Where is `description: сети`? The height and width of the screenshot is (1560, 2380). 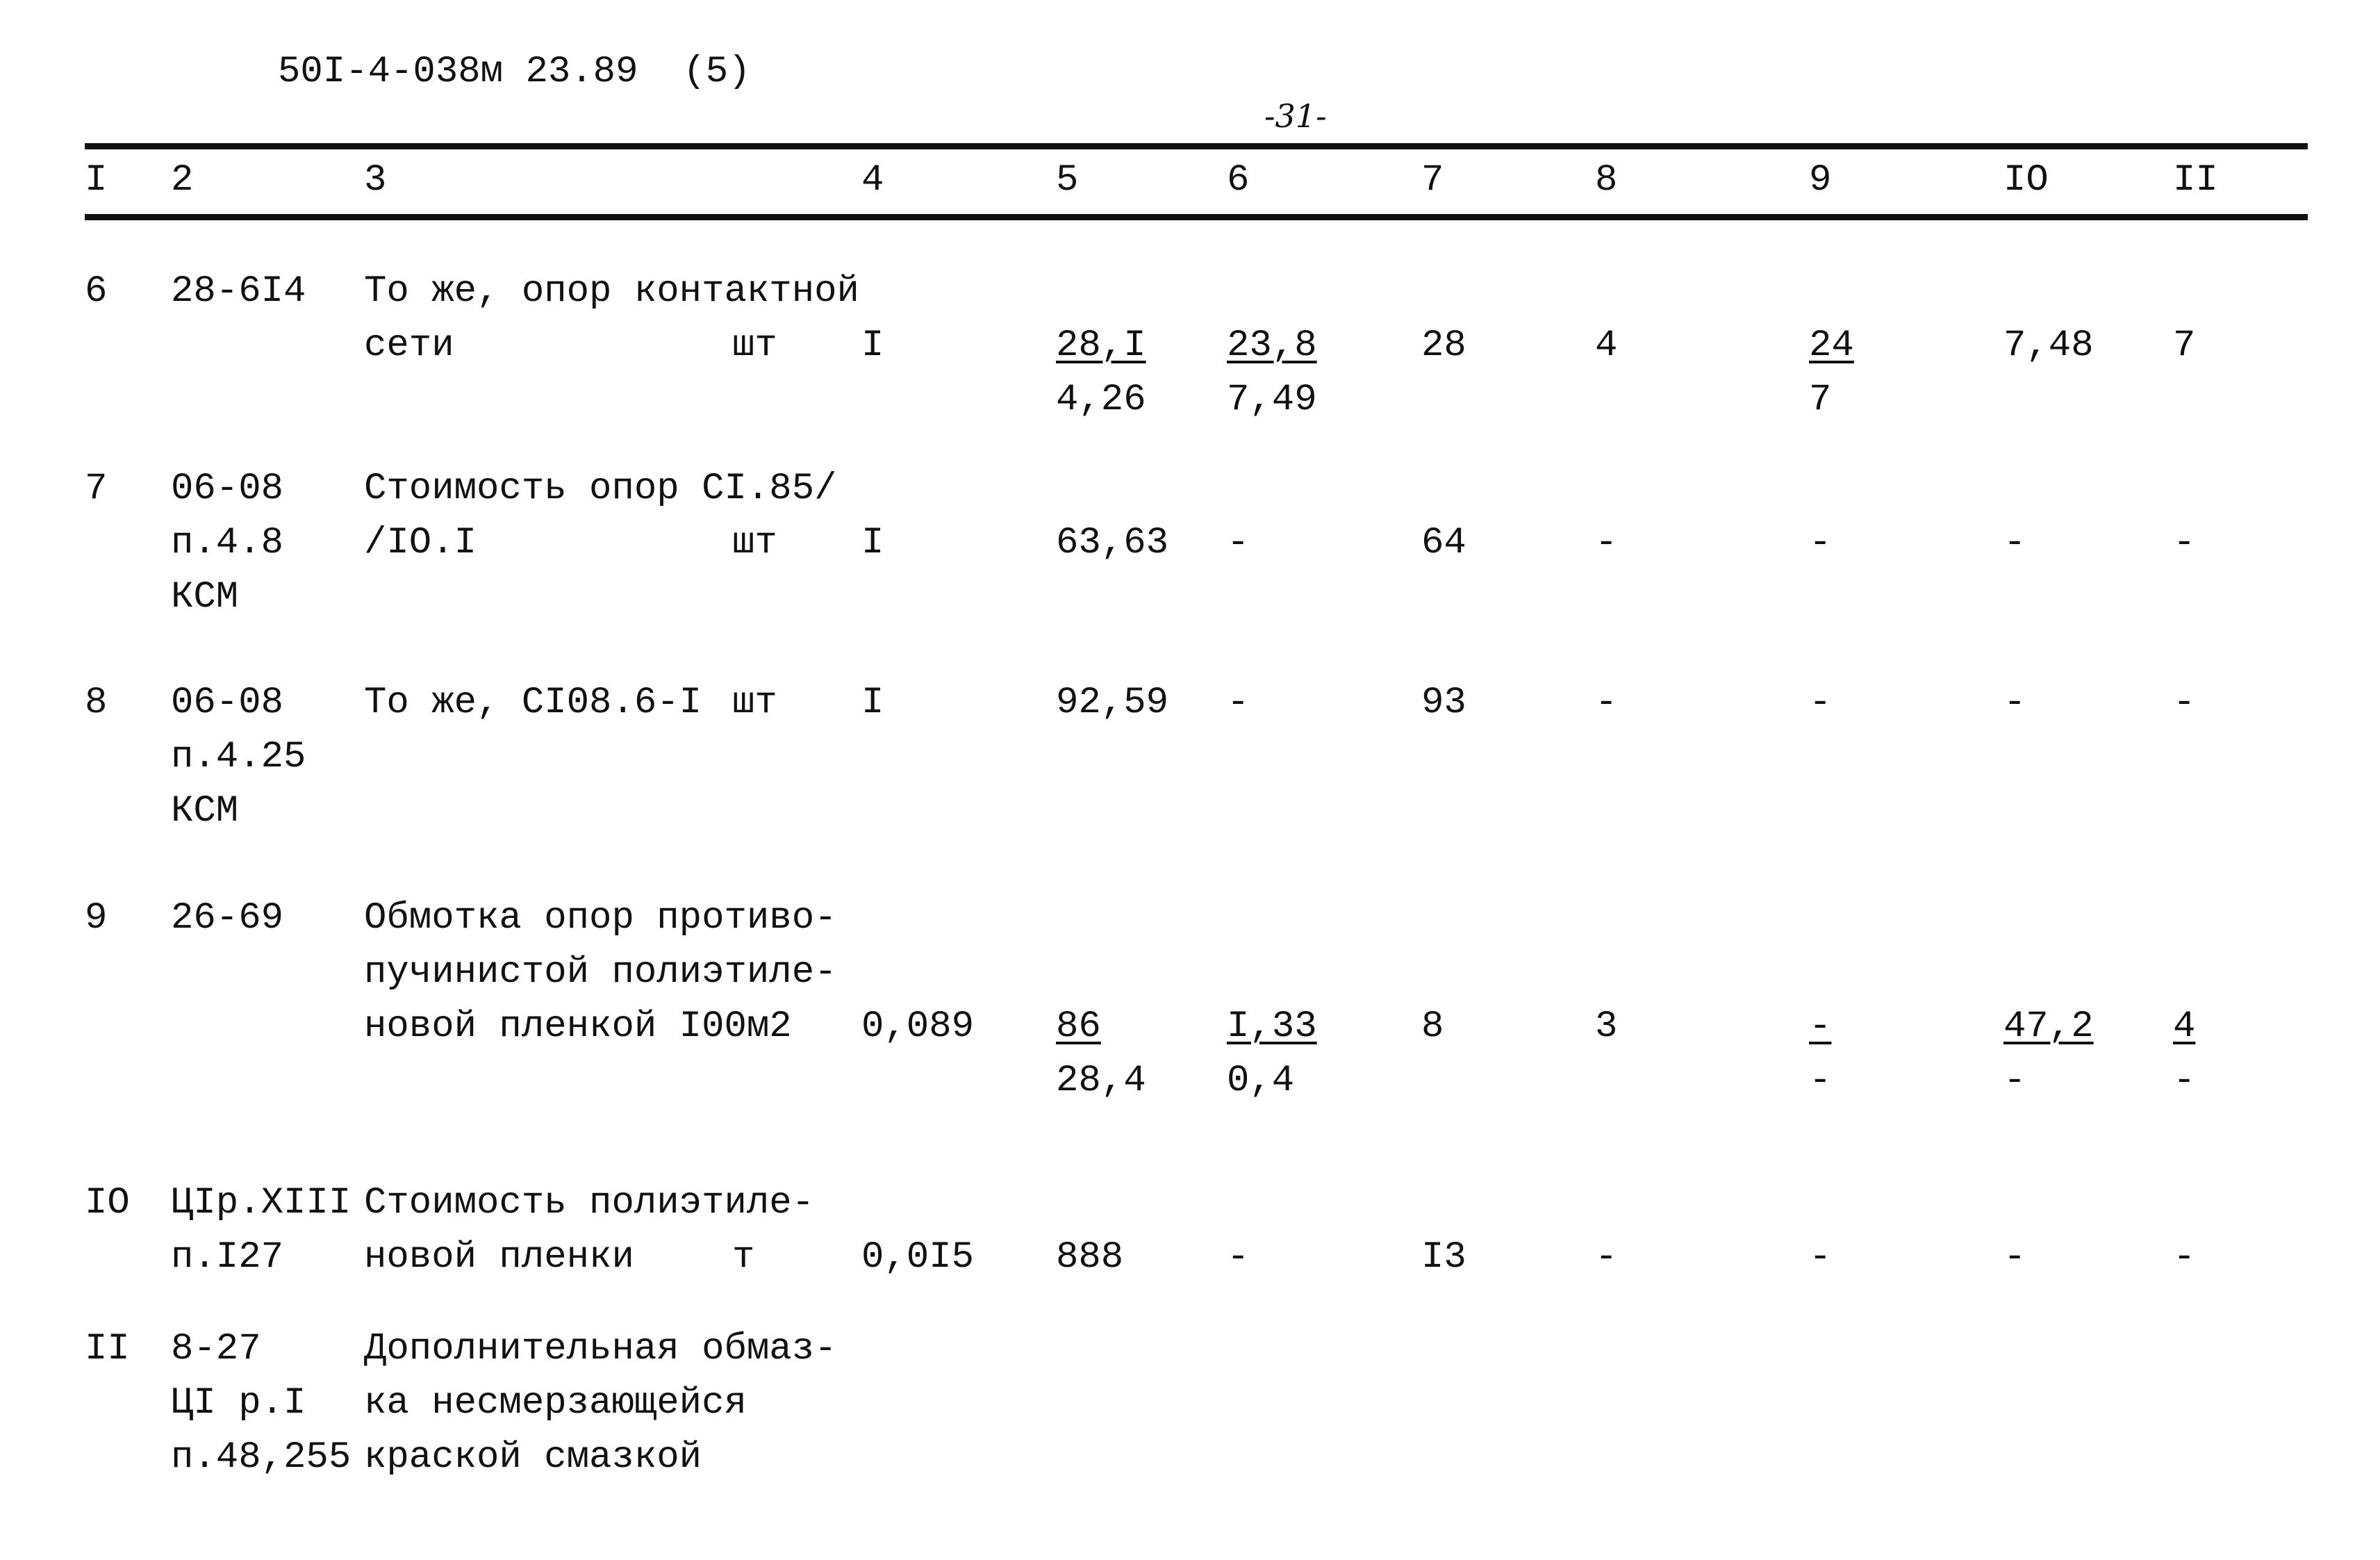
description: сети is located at coordinates (409, 346).